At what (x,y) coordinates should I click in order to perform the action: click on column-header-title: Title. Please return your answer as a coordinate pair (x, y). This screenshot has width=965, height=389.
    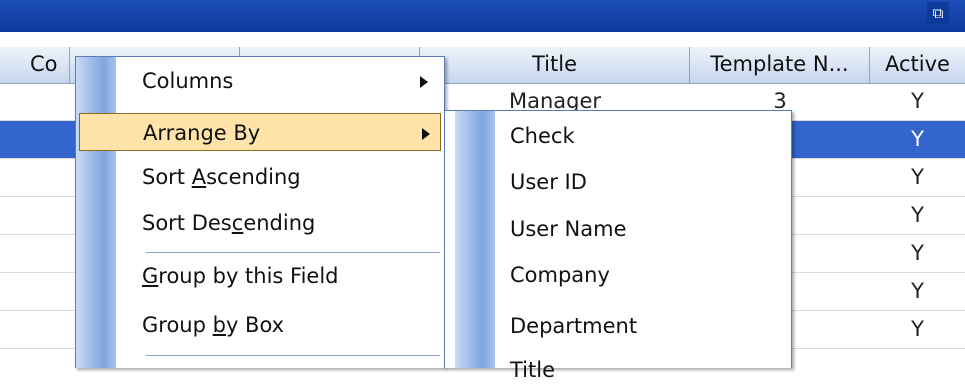
    Looking at the image, I should click on (555, 65).